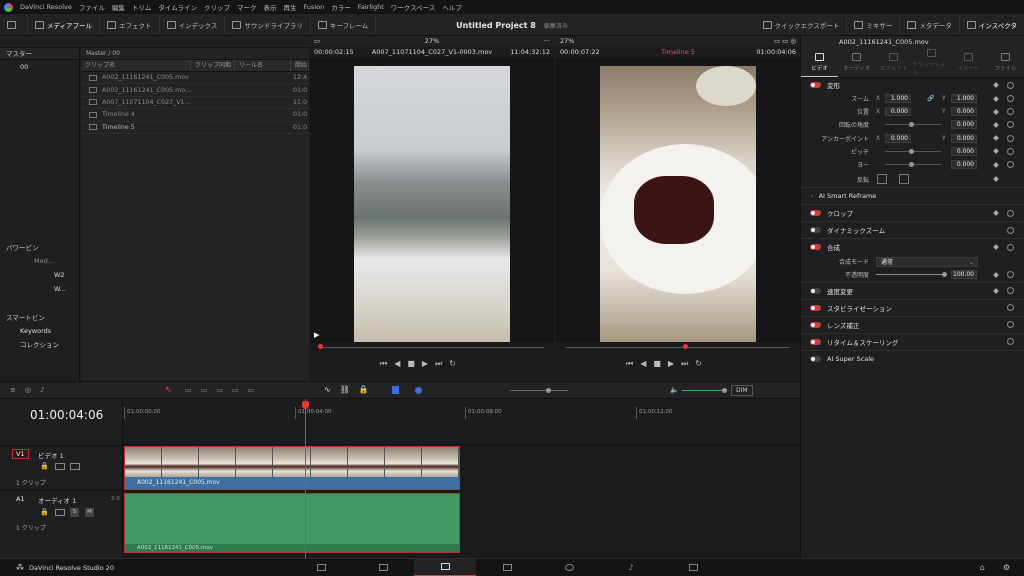  What do you see at coordinates (1006, 567) in the screenshot?
I see `settings-icon: ⚙` at bounding box center [1006, 567].